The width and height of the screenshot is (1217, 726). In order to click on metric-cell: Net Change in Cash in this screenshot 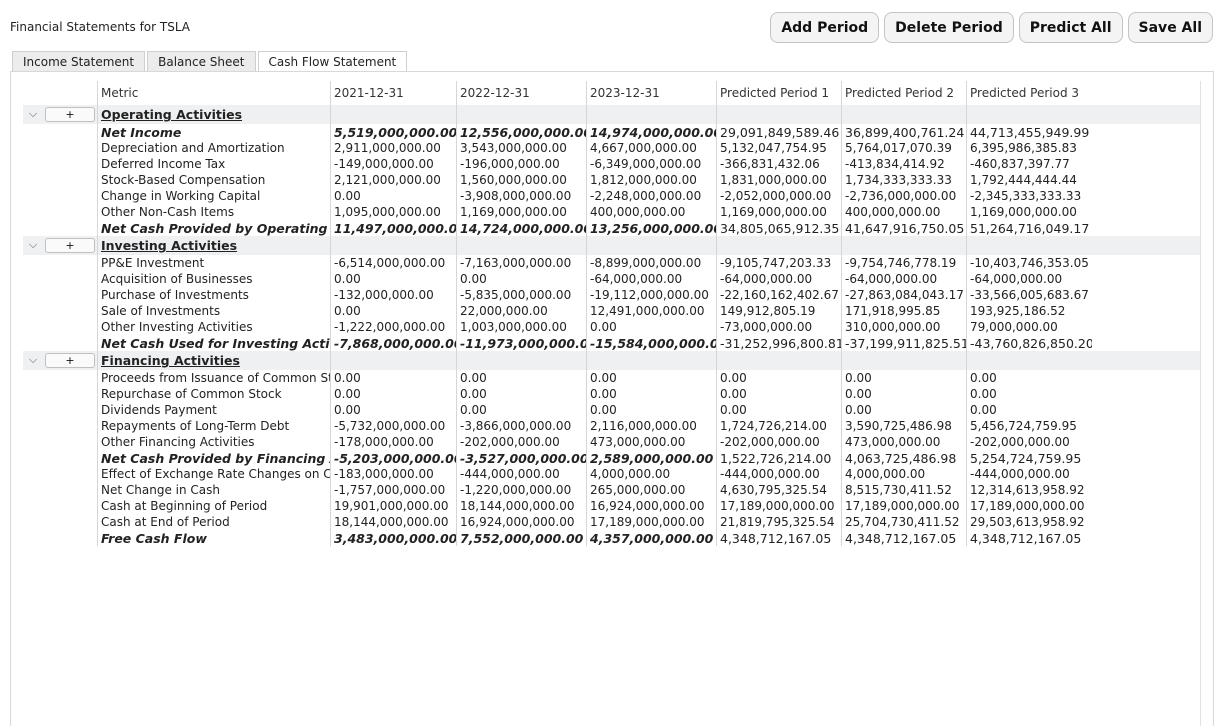, I will do `click(214, 490)`.